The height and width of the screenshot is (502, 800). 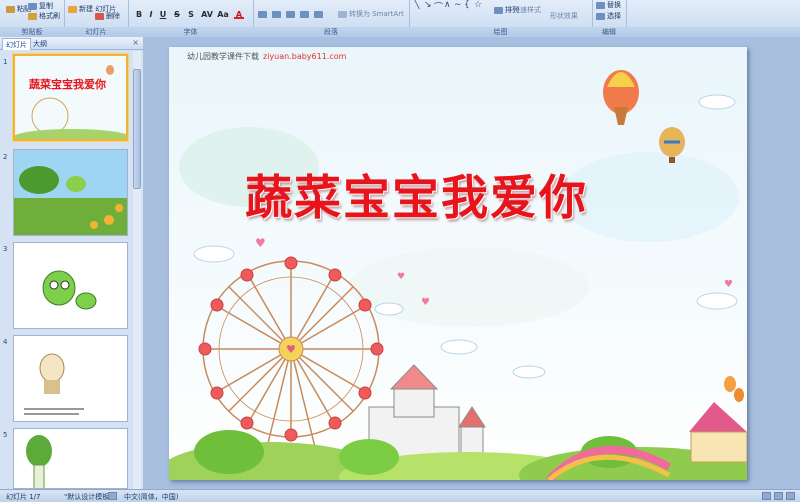 What do you see at coordinates (778, 496) in the screenshot?
I see `slide-sorter-icon` at bounding box center [778, 496].